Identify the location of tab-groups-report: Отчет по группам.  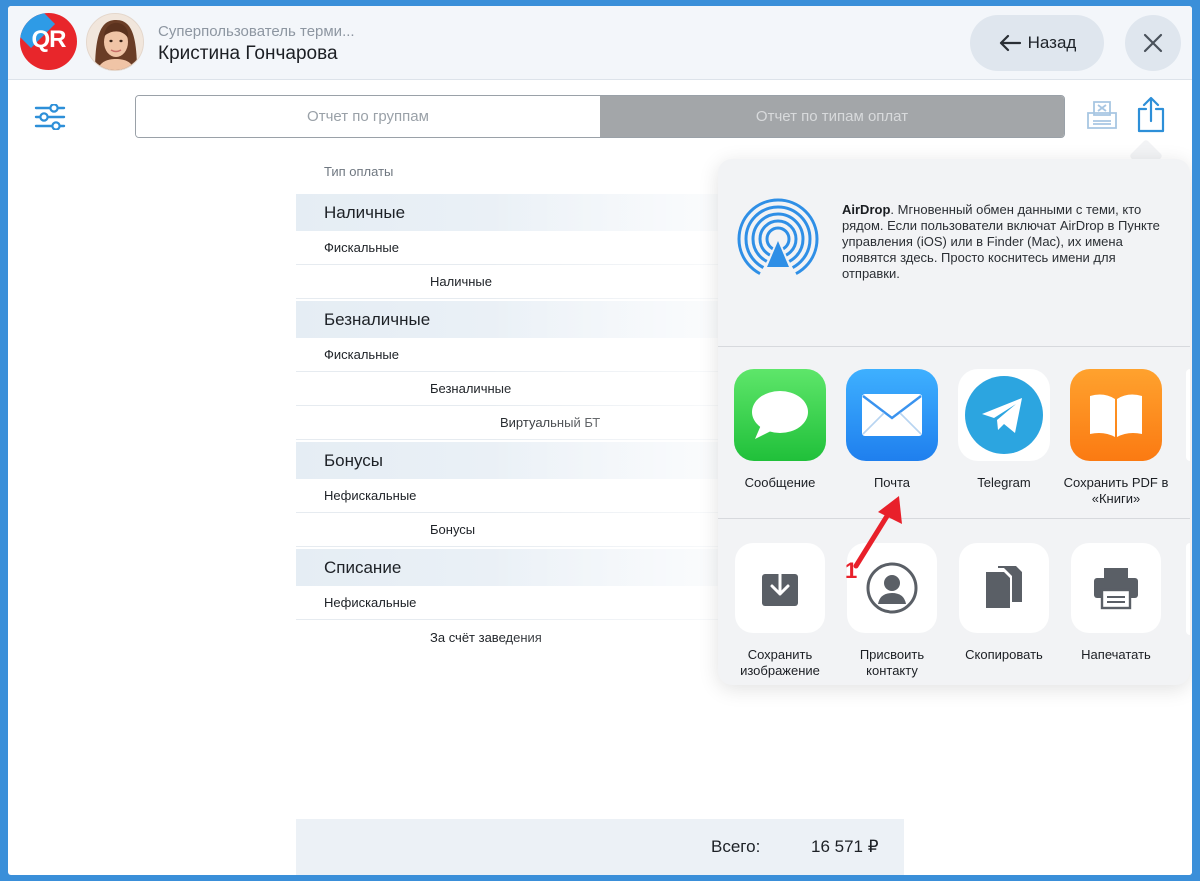
(368, 116).